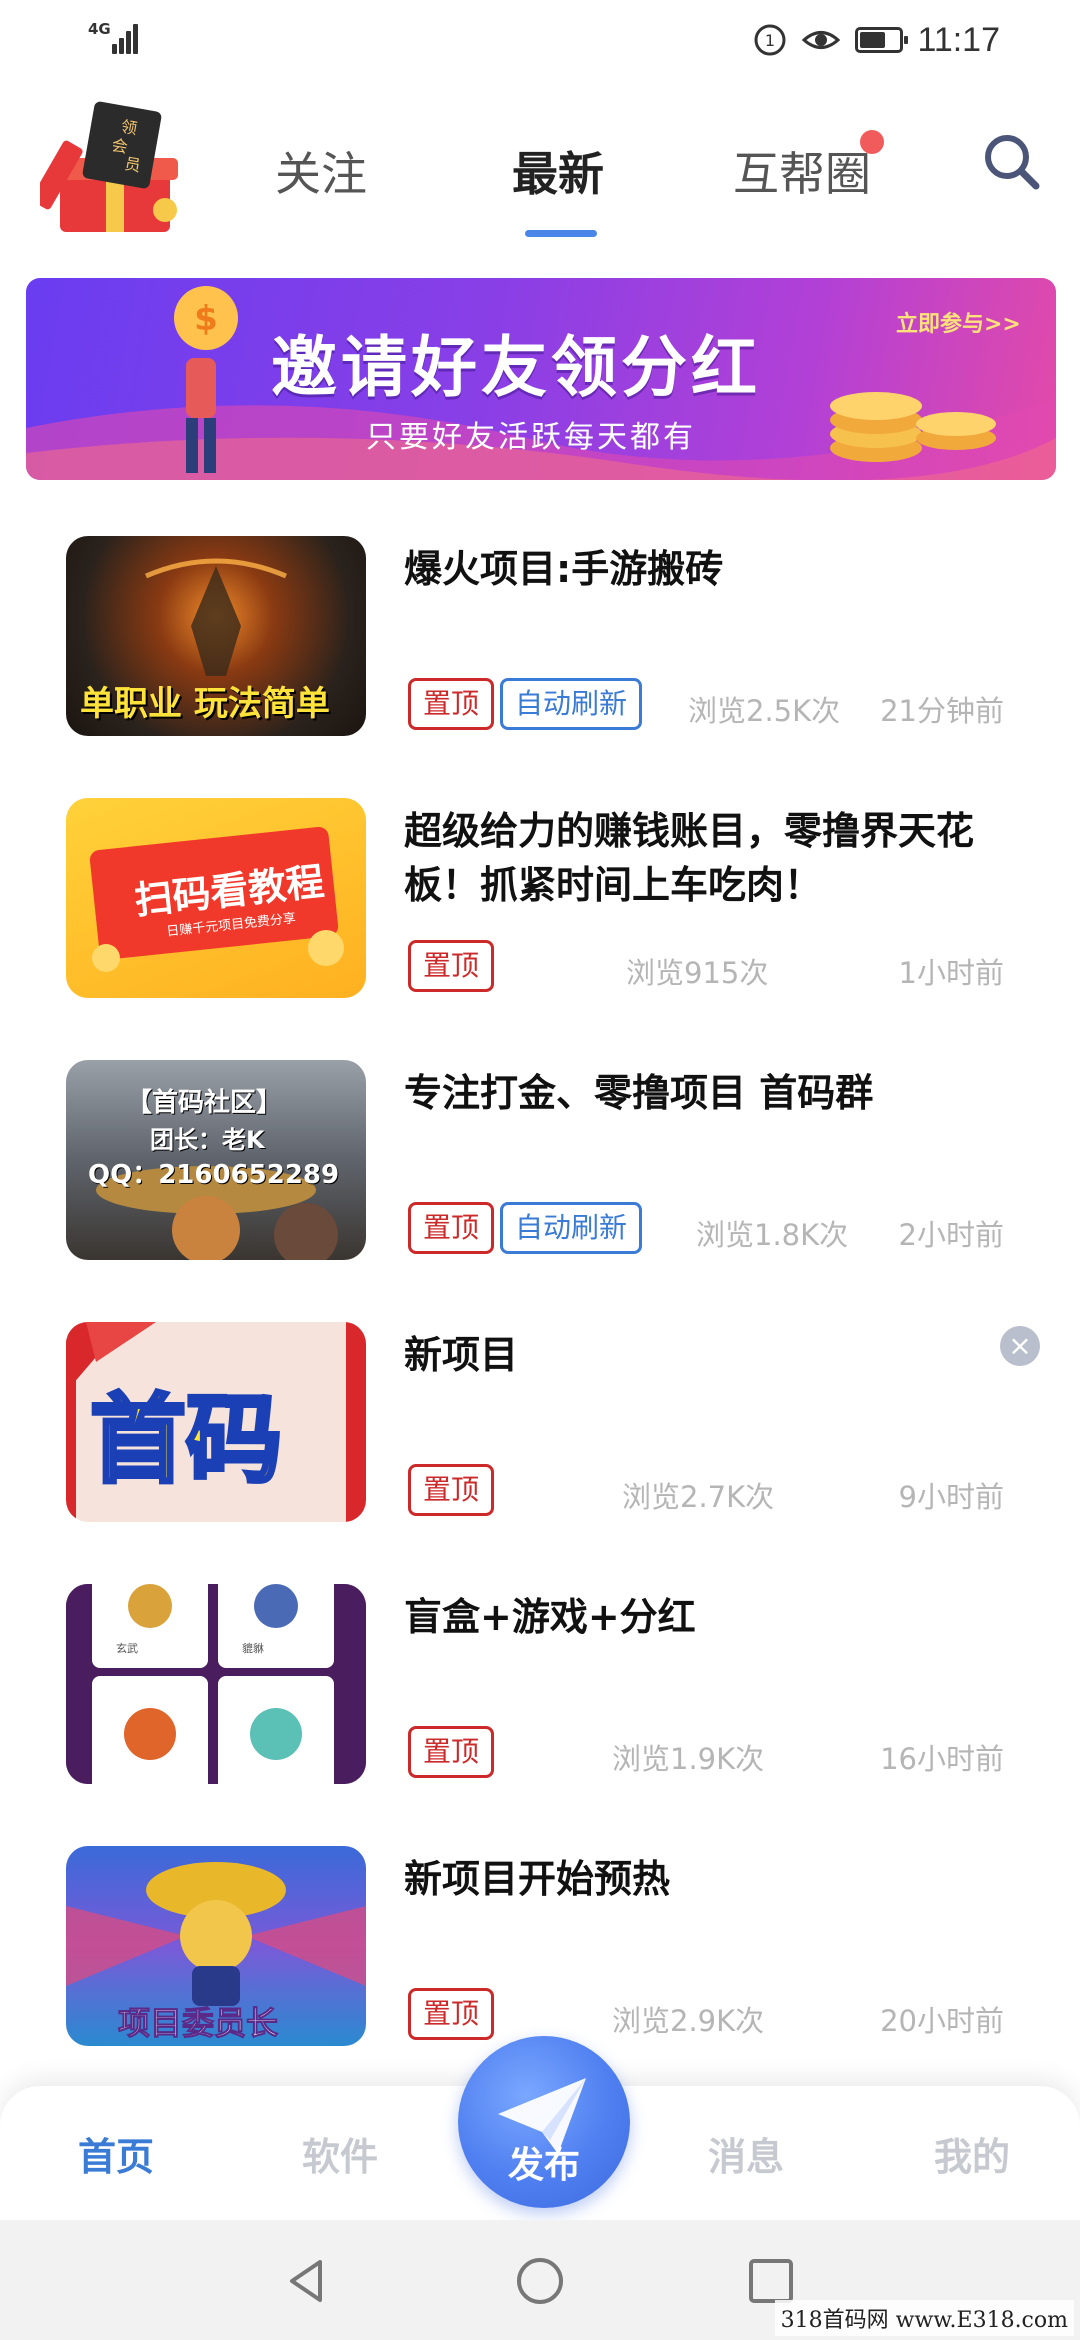  What do you see at coordinates (540, 40) in the screenshot?
I see `status-bar: 4G 1 11:17` at bounding box center [540, 40].